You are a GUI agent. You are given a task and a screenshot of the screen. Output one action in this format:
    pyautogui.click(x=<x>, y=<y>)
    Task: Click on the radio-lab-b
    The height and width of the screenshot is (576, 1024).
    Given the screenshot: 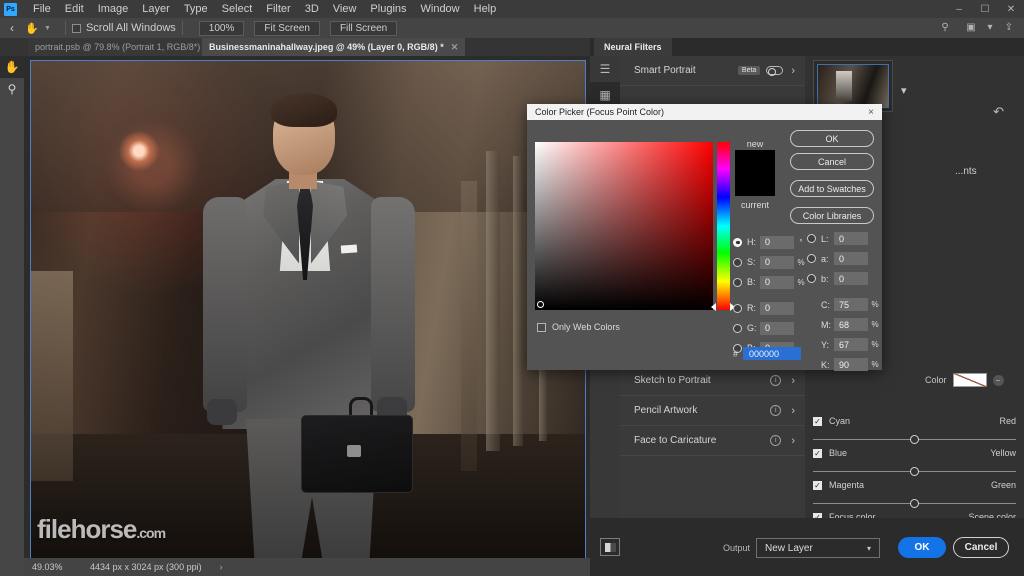 What is the action you would take?
    pyautogui.click(x=811, y=278)
    